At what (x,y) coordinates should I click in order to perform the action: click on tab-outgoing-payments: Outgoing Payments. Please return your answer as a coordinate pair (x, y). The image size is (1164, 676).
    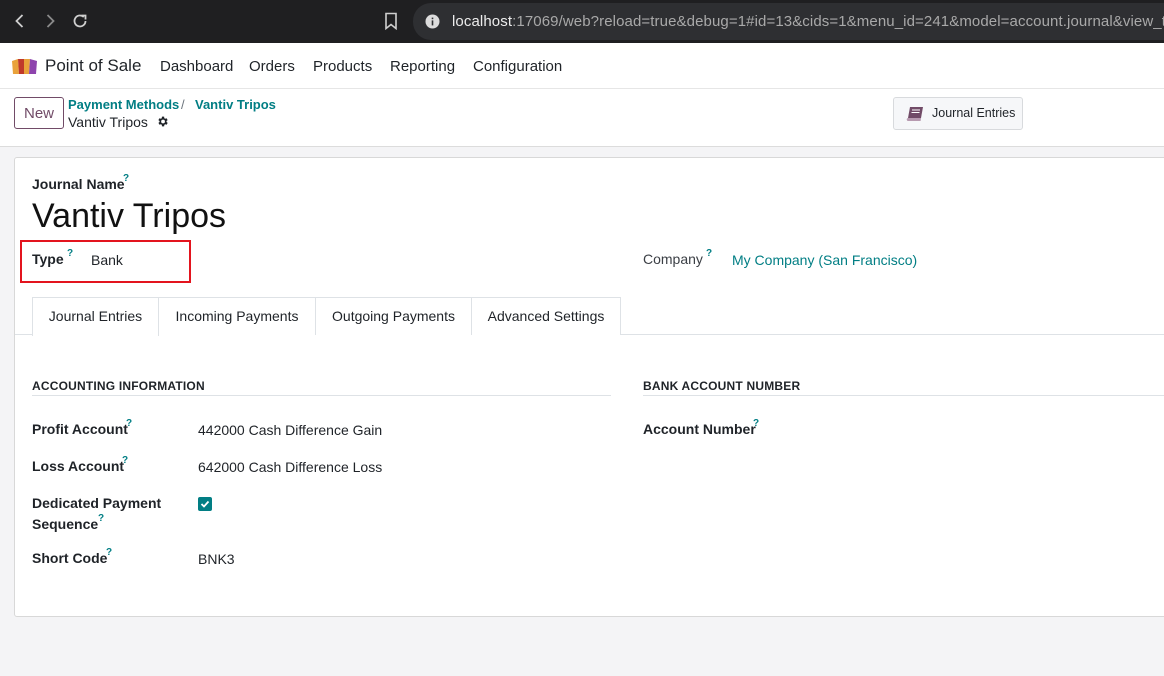
    Looking at the image, I should click on (394, 316).